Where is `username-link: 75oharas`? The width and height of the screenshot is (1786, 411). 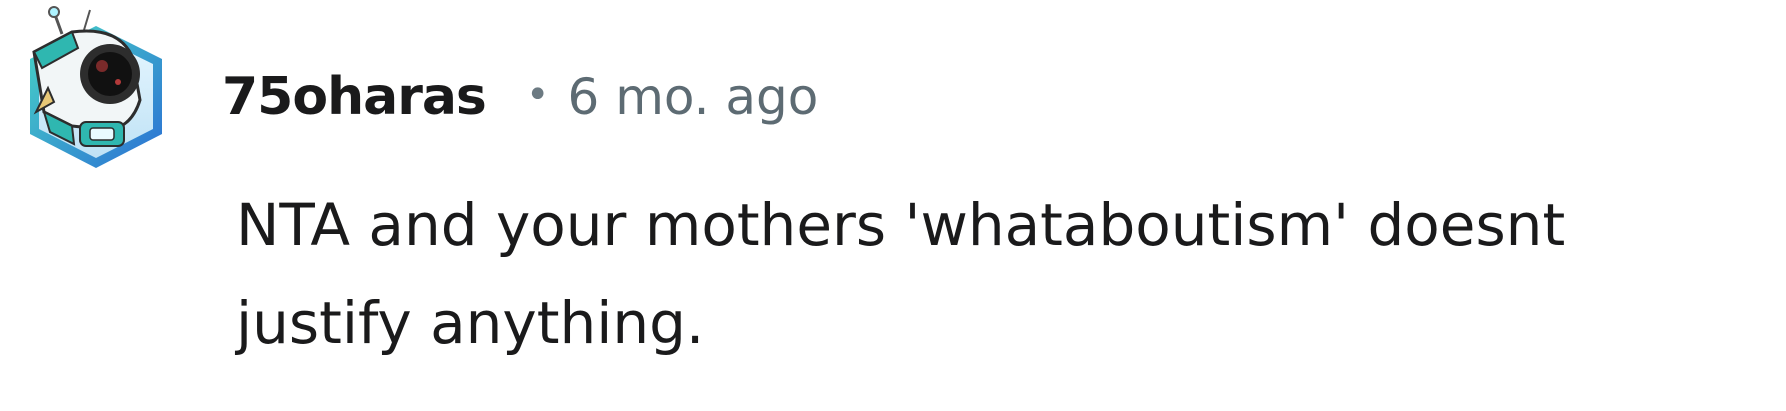
username-link: 75oharas is located at coordinates (354, 97).